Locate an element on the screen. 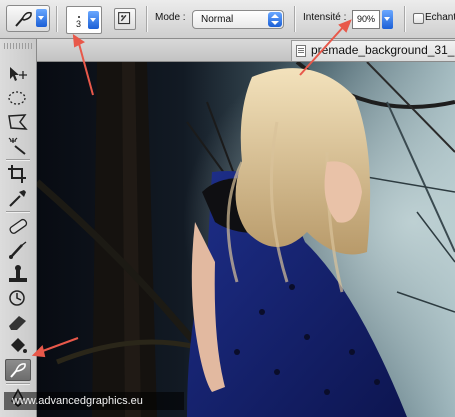  brush-panel-toggle-button is located at coordinates (125, 19).